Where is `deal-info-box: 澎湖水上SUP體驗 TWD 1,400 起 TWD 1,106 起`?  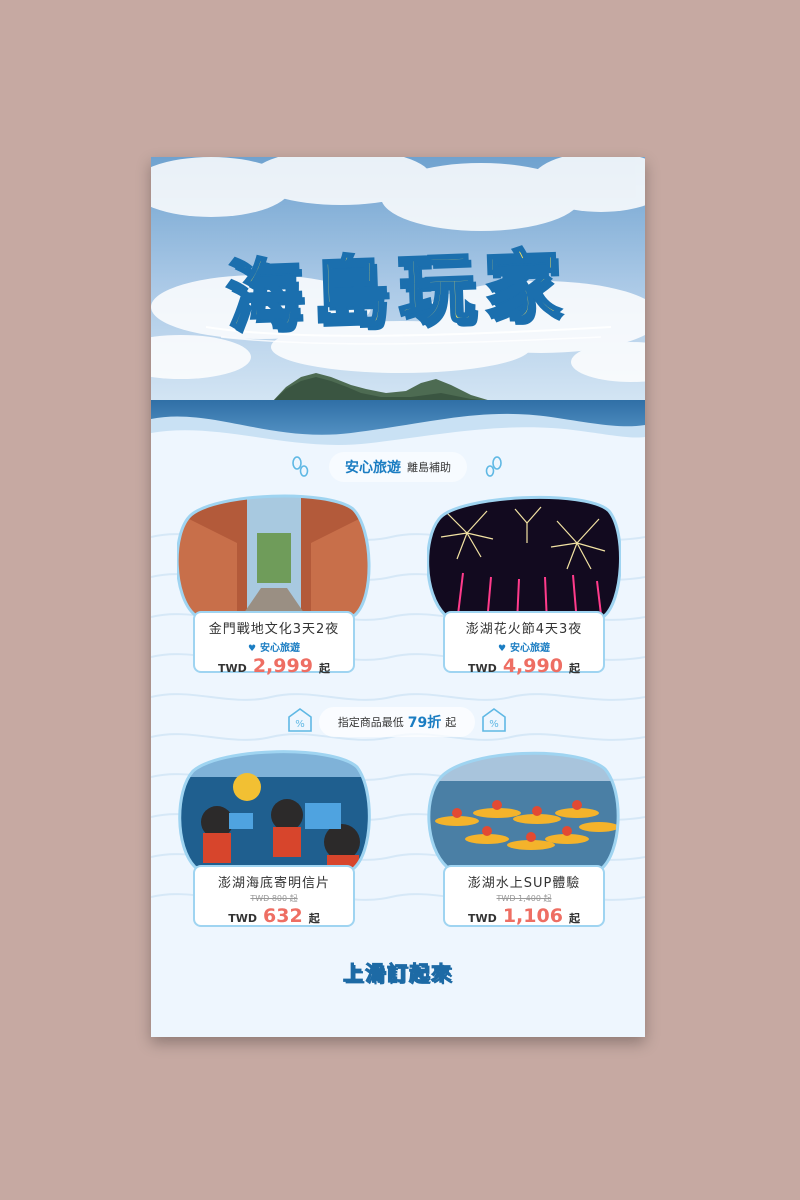 deal-info-box: 澎湖水上SUP體驗 TWD 1,400 起 TWD 1,106 起 is located at coordinates (524, 896).